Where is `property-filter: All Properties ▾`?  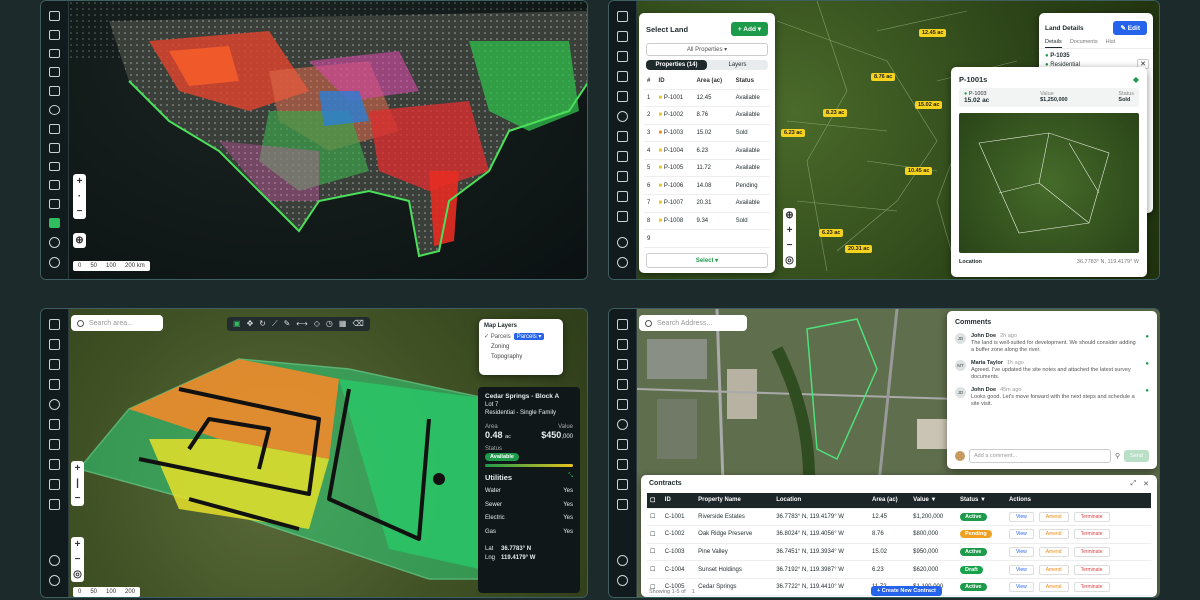 property-filter: All Properties ▾ is located at coordinates (707, 49).